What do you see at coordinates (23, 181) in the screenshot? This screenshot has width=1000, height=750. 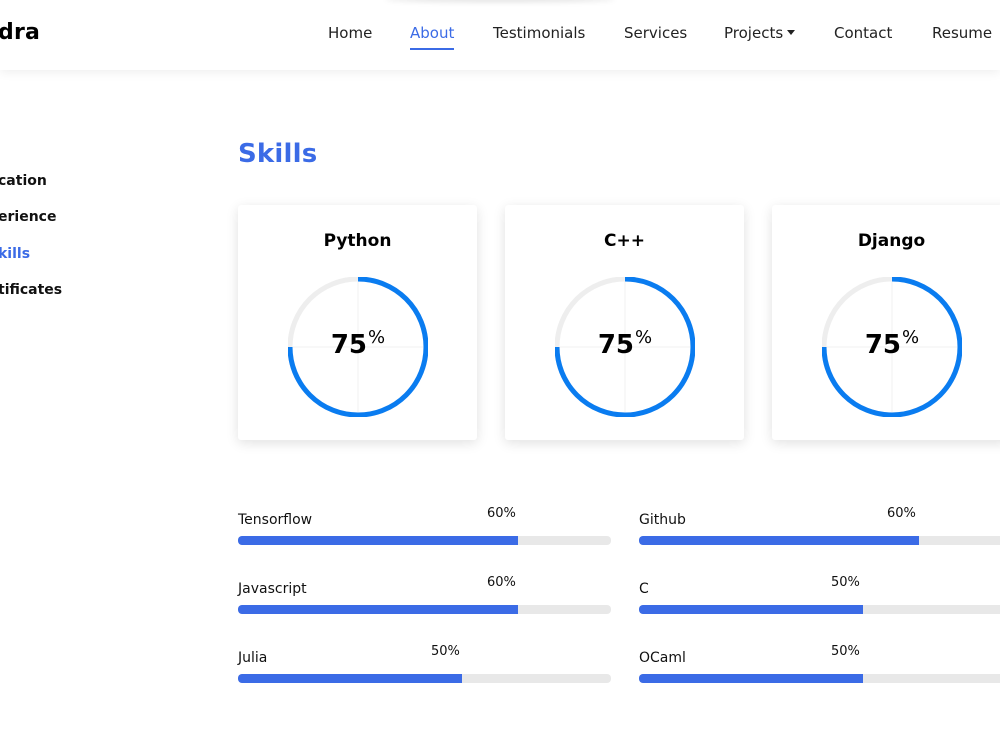 I see `sidebar-item-education: cation` at bounding box center [23, 181].